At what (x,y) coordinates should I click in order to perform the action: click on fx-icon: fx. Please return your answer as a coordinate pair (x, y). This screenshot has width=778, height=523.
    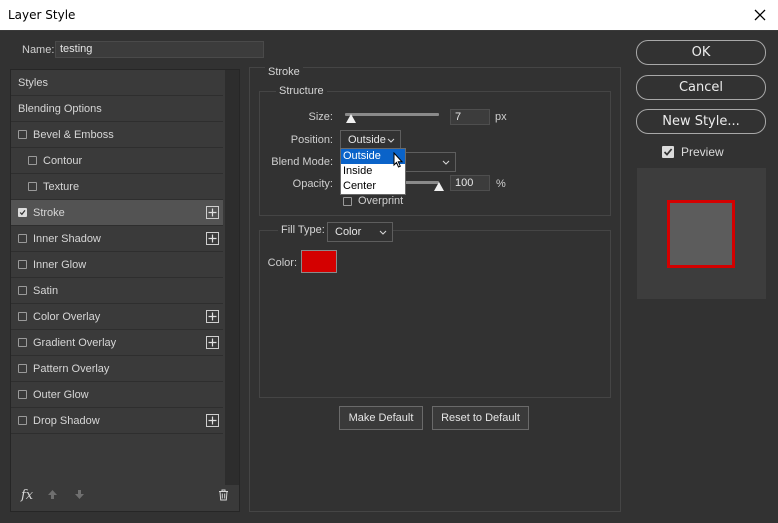
    Looking at the image, I should click on (27, 495).